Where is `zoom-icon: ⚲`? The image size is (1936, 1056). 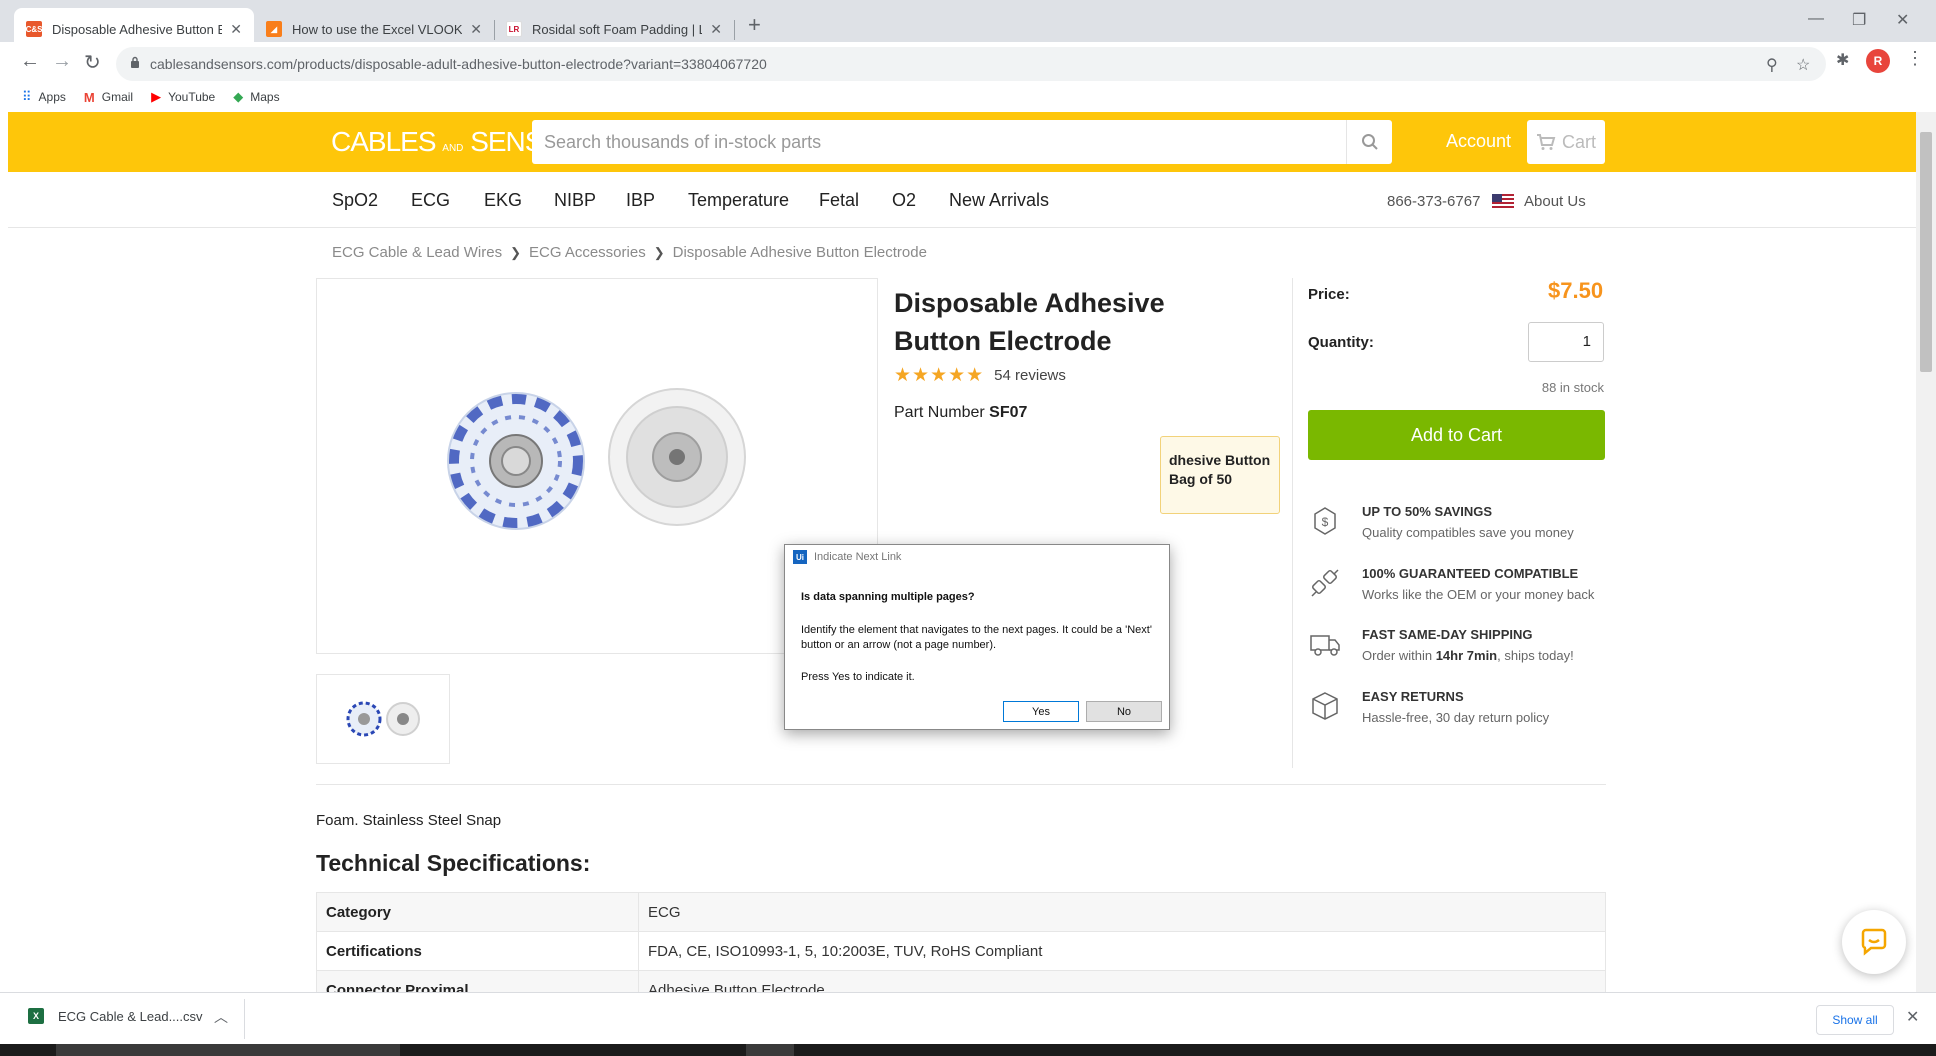 zoom-icon: ⚲ is located at coordinates (1772, 65).